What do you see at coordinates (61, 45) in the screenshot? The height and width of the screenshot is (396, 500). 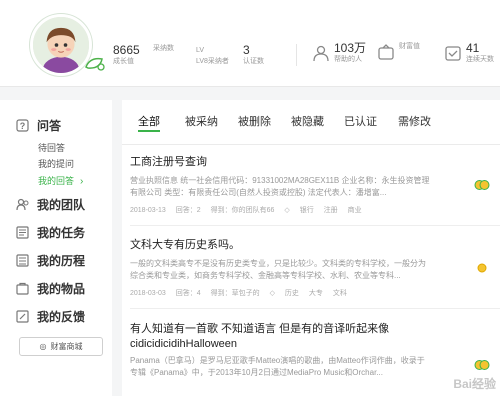 I see `avatar` at bounding box center [61, 45].